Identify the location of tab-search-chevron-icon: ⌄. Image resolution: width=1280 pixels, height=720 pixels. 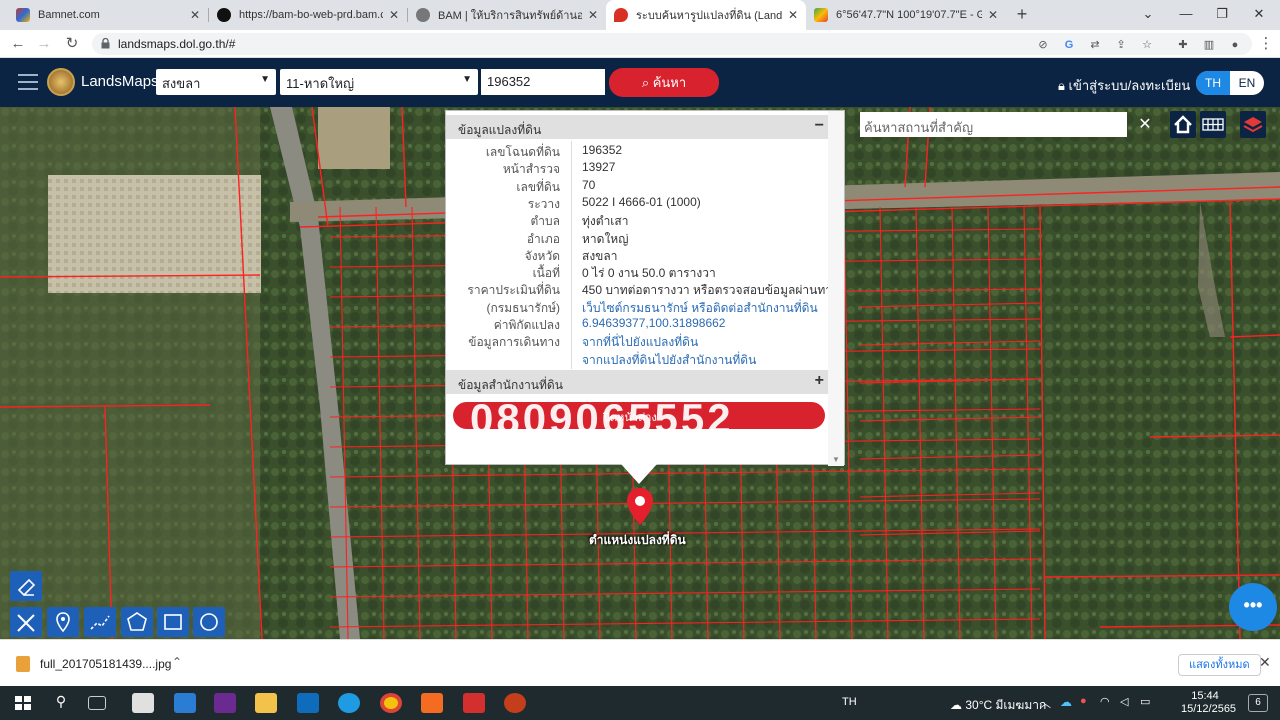
(1148, 14).